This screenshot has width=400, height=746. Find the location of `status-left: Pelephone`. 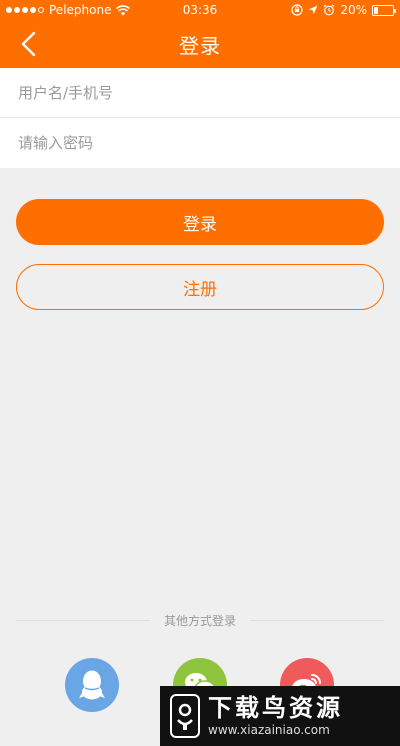

status-left: Pelephone is located at coordinates (68, 10).